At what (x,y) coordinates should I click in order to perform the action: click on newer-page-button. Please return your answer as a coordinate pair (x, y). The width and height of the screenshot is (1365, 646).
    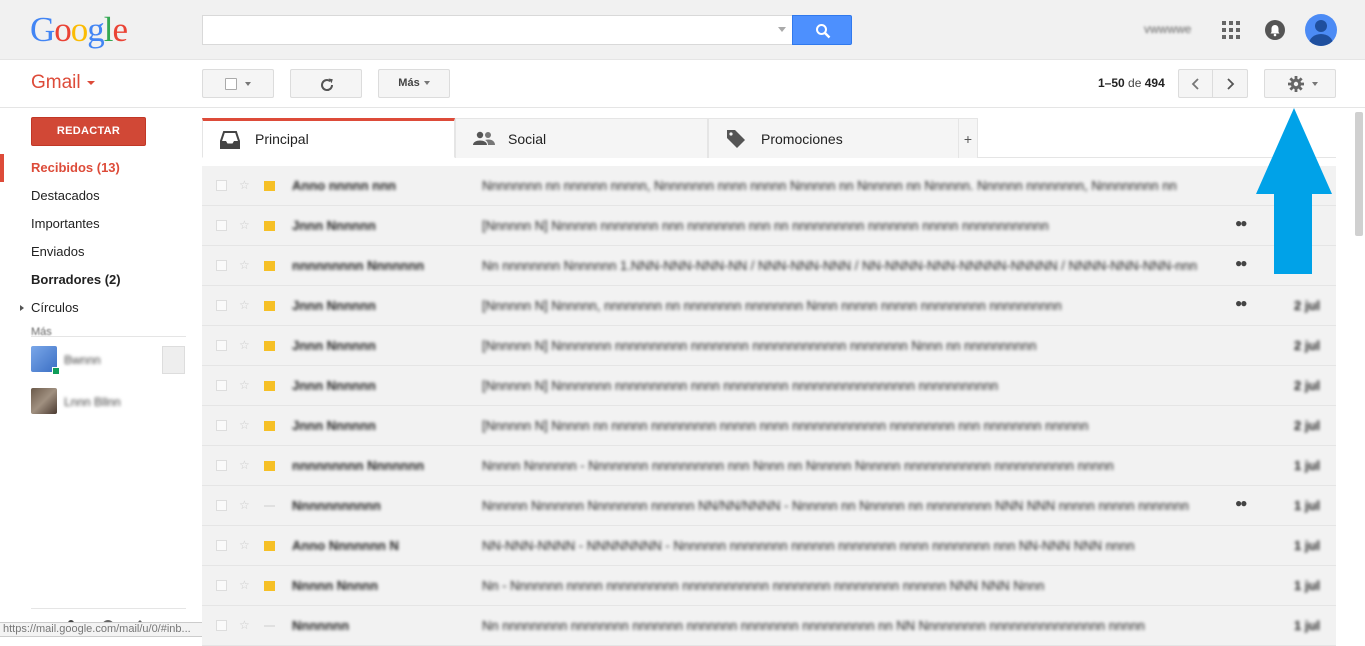
    Looking at the image, I should click on (1195, 83).